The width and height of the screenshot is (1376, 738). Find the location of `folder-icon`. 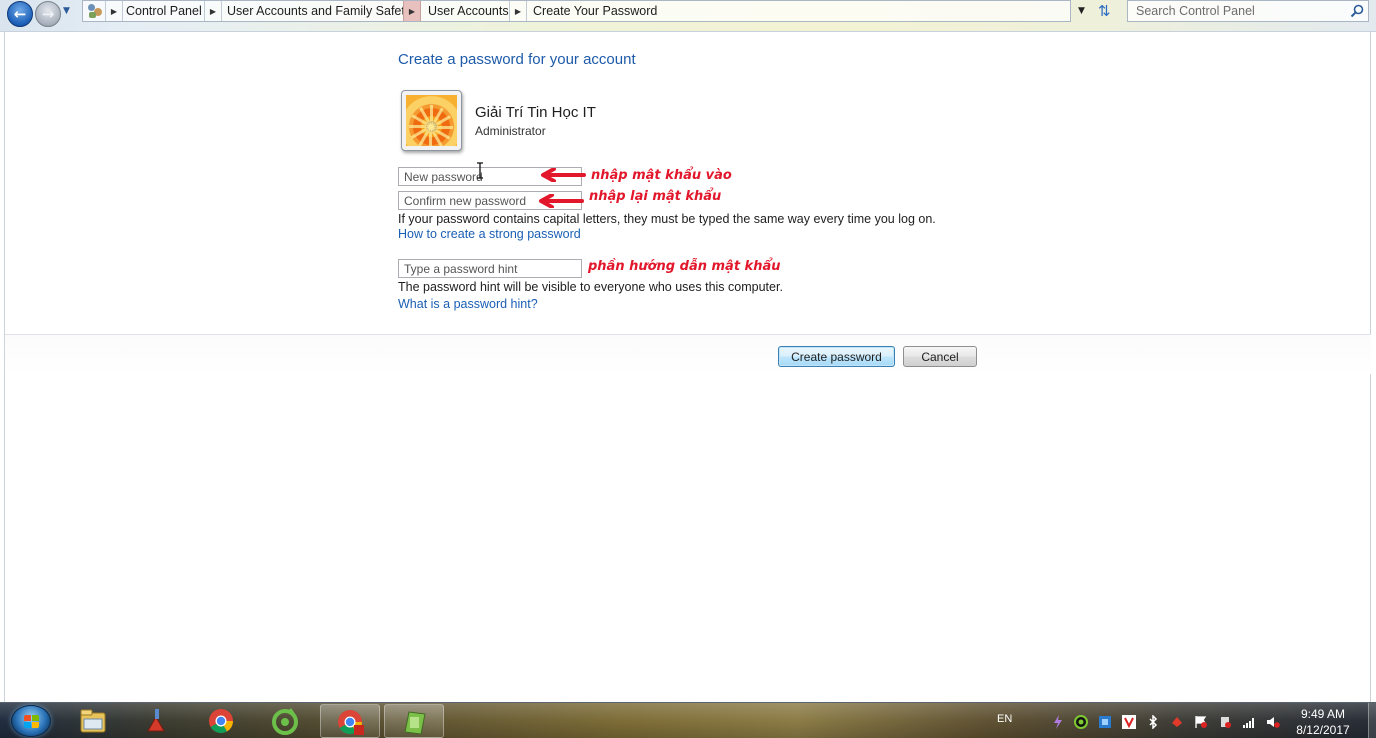

folder-icon is located at coordinates (93, 721).